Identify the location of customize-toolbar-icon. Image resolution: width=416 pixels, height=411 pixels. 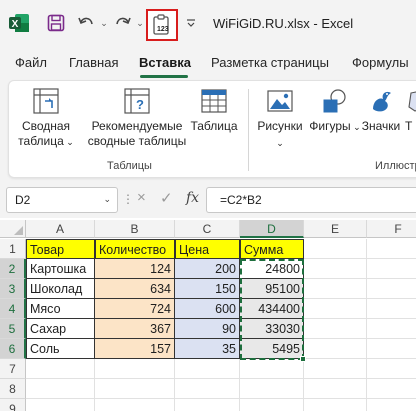
(191, 23).